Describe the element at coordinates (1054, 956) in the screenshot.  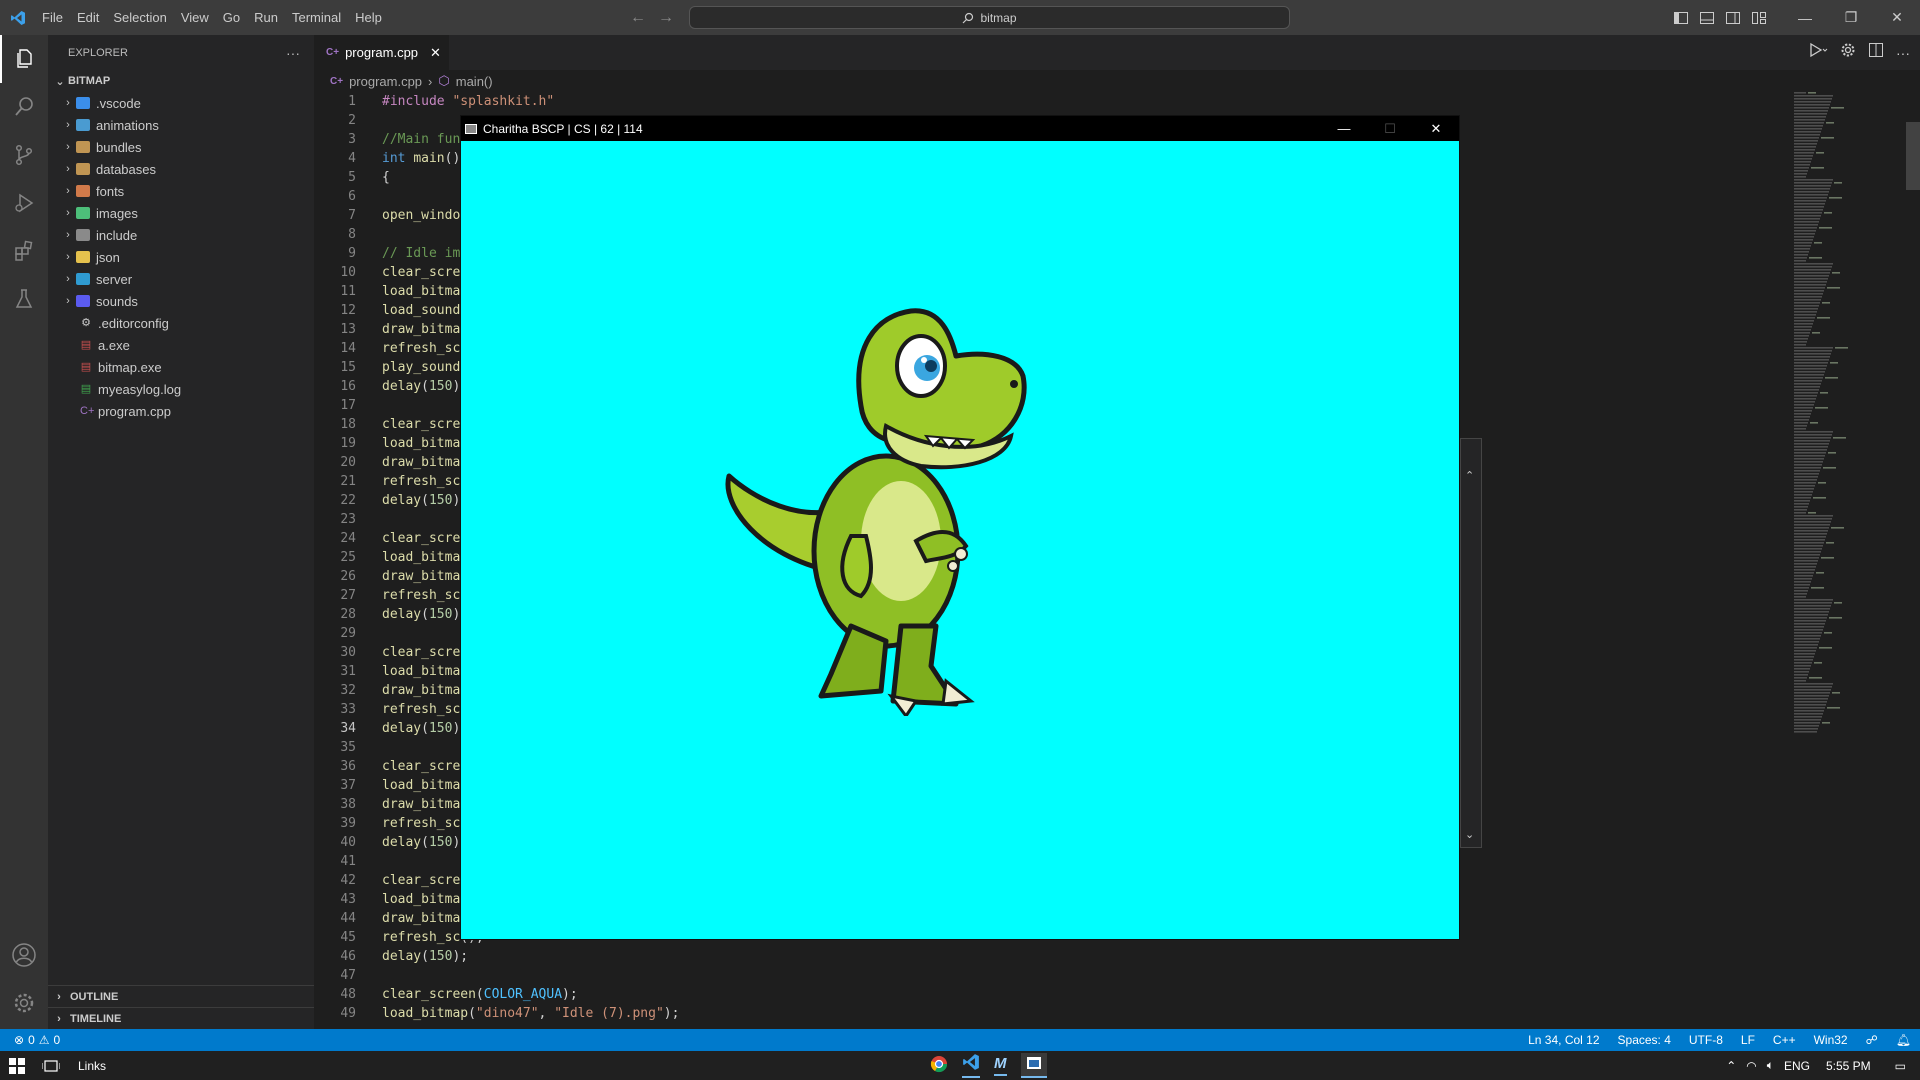
I see `code-line: 46 delay(150);` at that location.